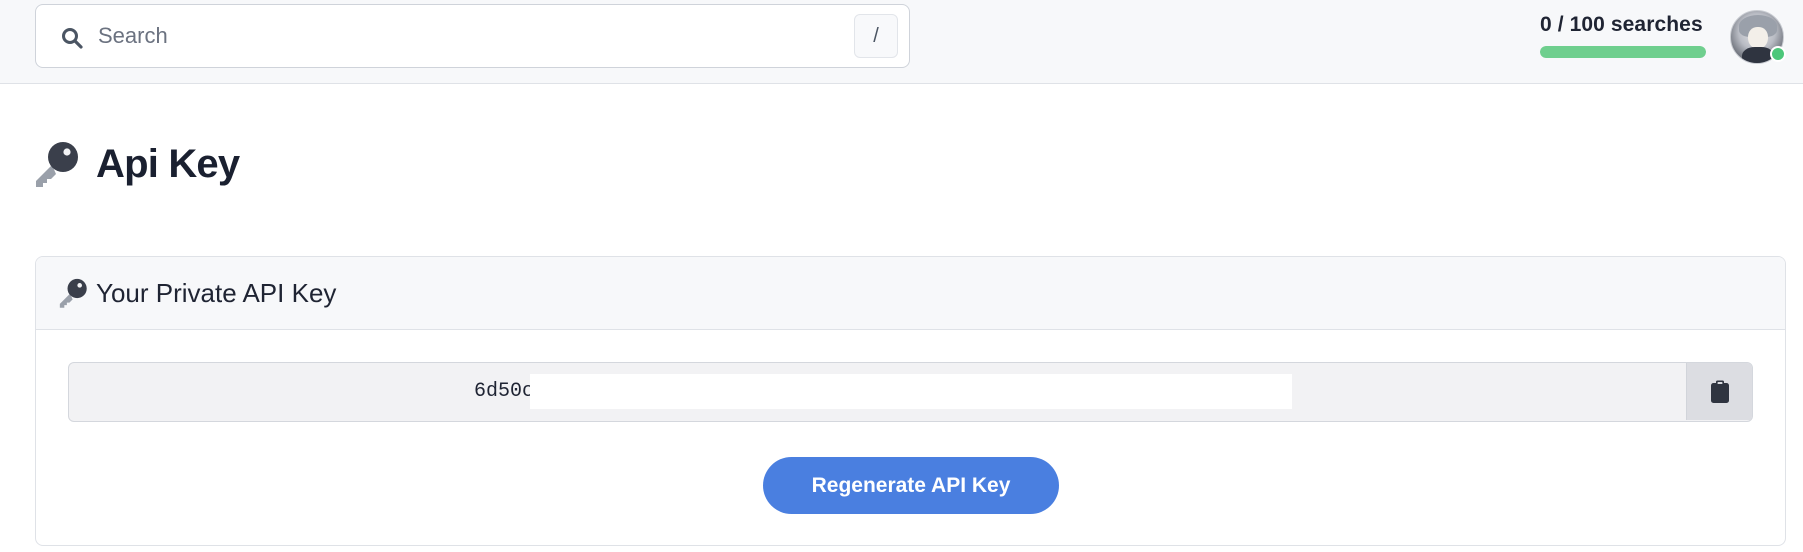 This screenshot has width=1803, height=552. What do you see at coordinates (216, 292) in the screenshot?
I see `card-title: Your Private API Key` at bounding box center [216, 292].